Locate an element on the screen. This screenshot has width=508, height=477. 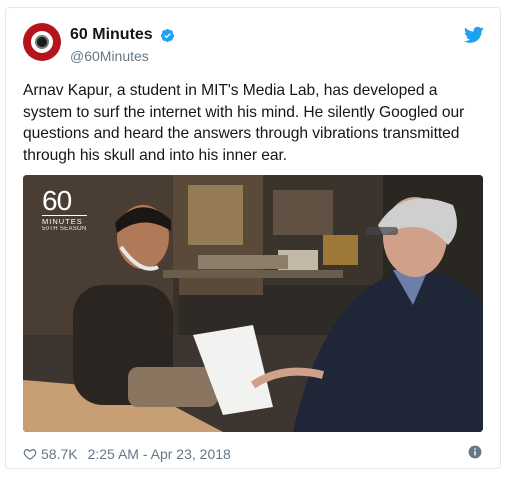
logo-season: 50TH SEASON is located at coordinates (64, 229).